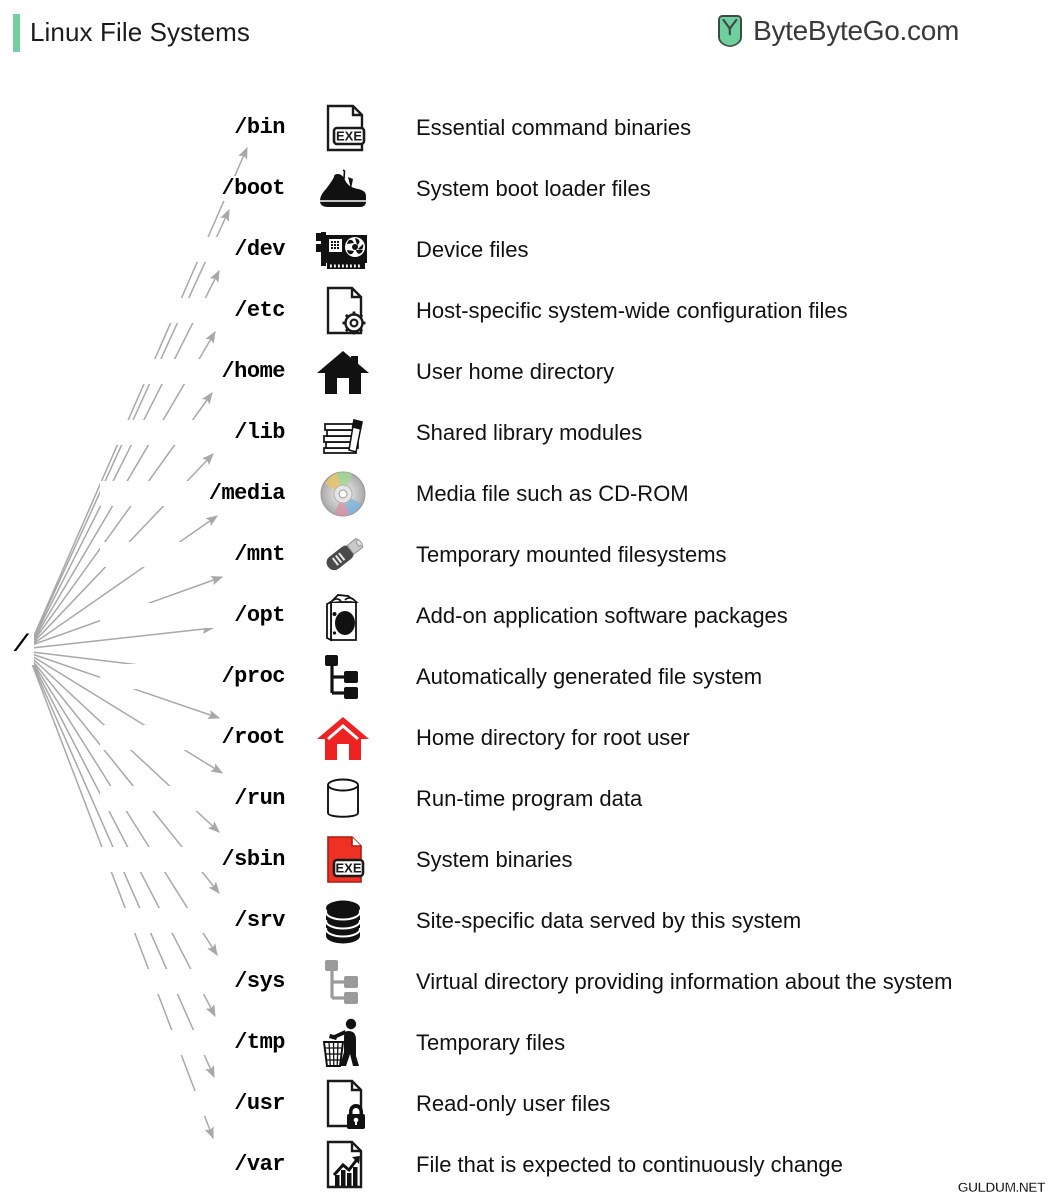 The width and height of the screenshot is (1051, 1200). I want to click on path-label-sys: /sys, so click(193, 981).